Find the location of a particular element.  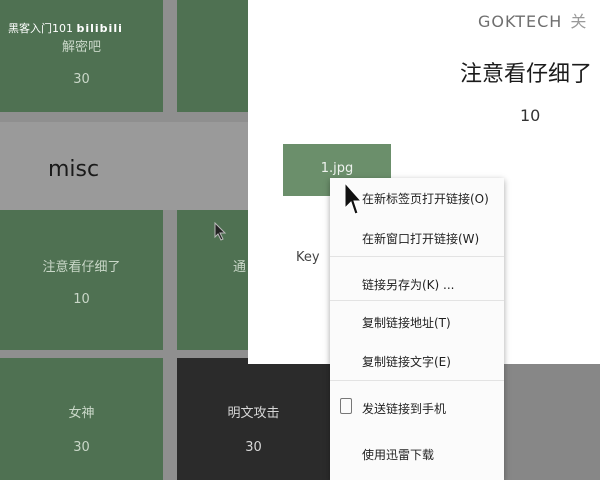

watermark-channel: 黑客入门101 is located at coordinates (40, 28).